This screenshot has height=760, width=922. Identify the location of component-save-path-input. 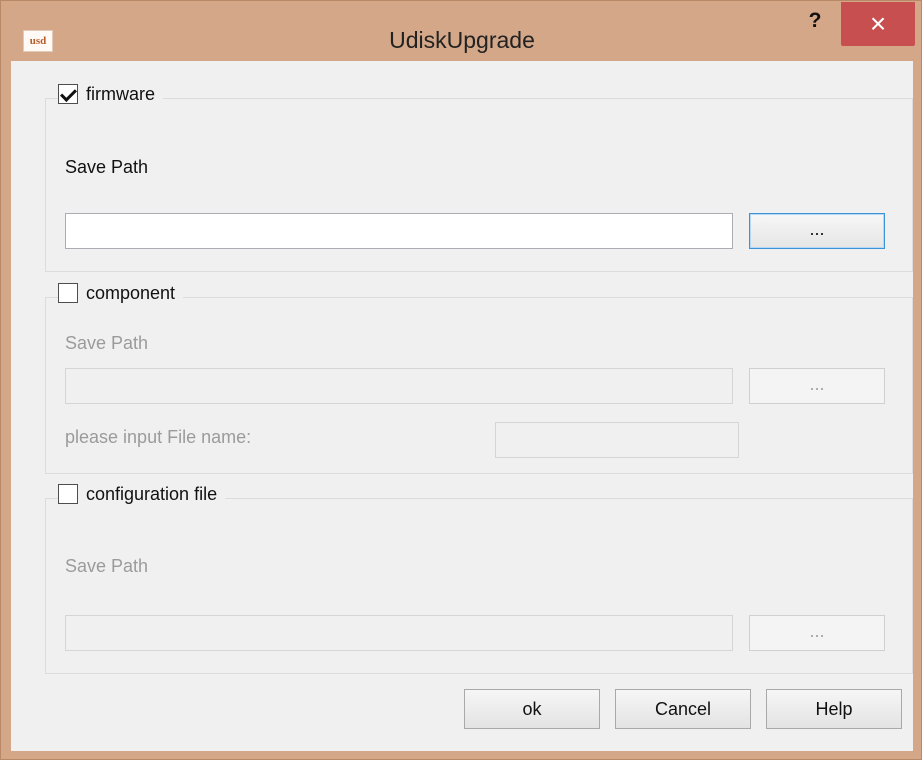
(399, 386).